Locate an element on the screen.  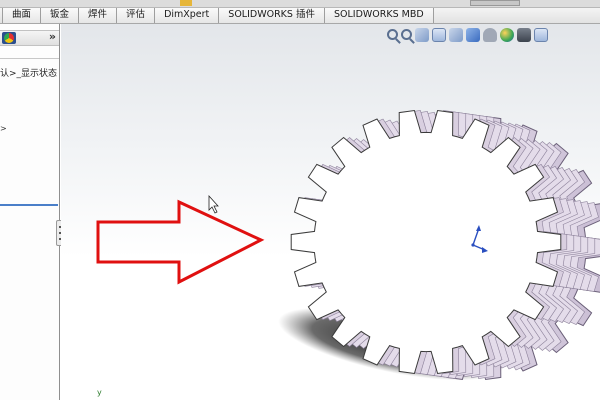
configuration-display-state: 认>_显示状态 is located at coordinates (28, 72).